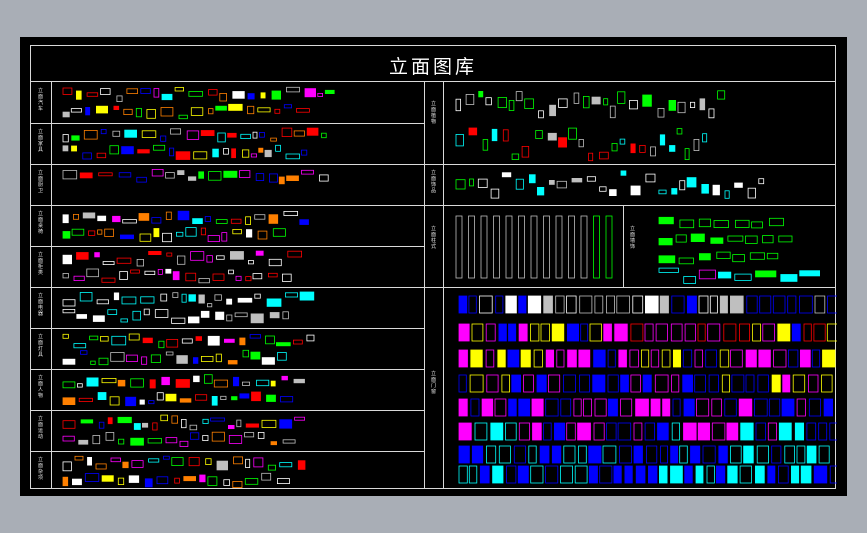 The width and height of the screenshot is (867, 533). I want to click on decor-symbol, so click(716, 190).